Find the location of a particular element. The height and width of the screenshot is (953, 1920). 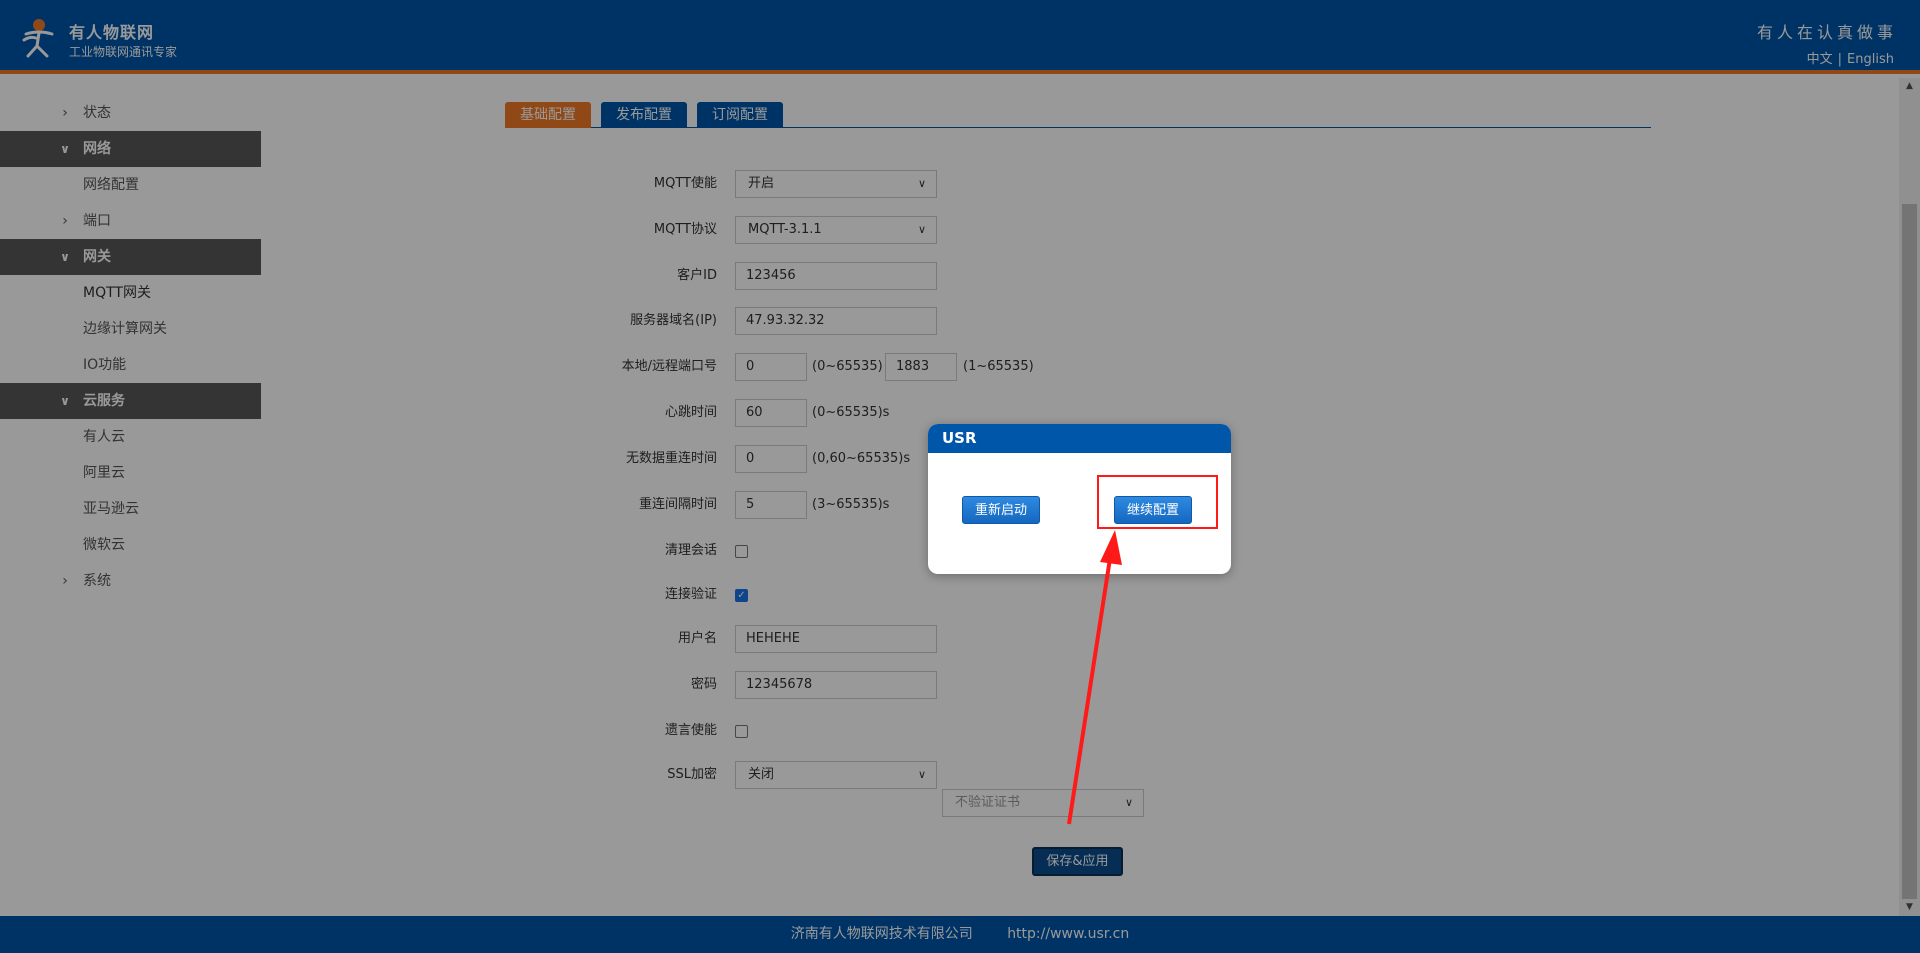

dialog-title: USR is located at coordinates (1079, 438).